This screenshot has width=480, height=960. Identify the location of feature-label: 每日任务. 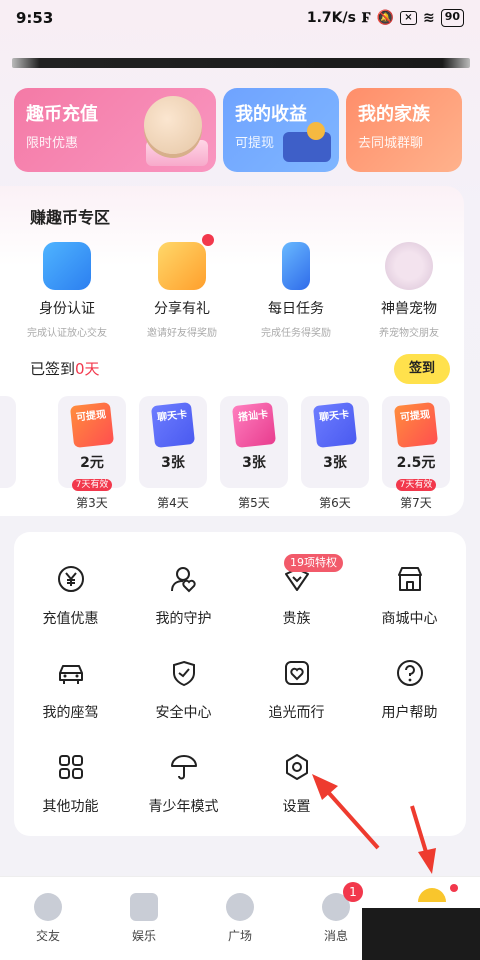
(296, 309).